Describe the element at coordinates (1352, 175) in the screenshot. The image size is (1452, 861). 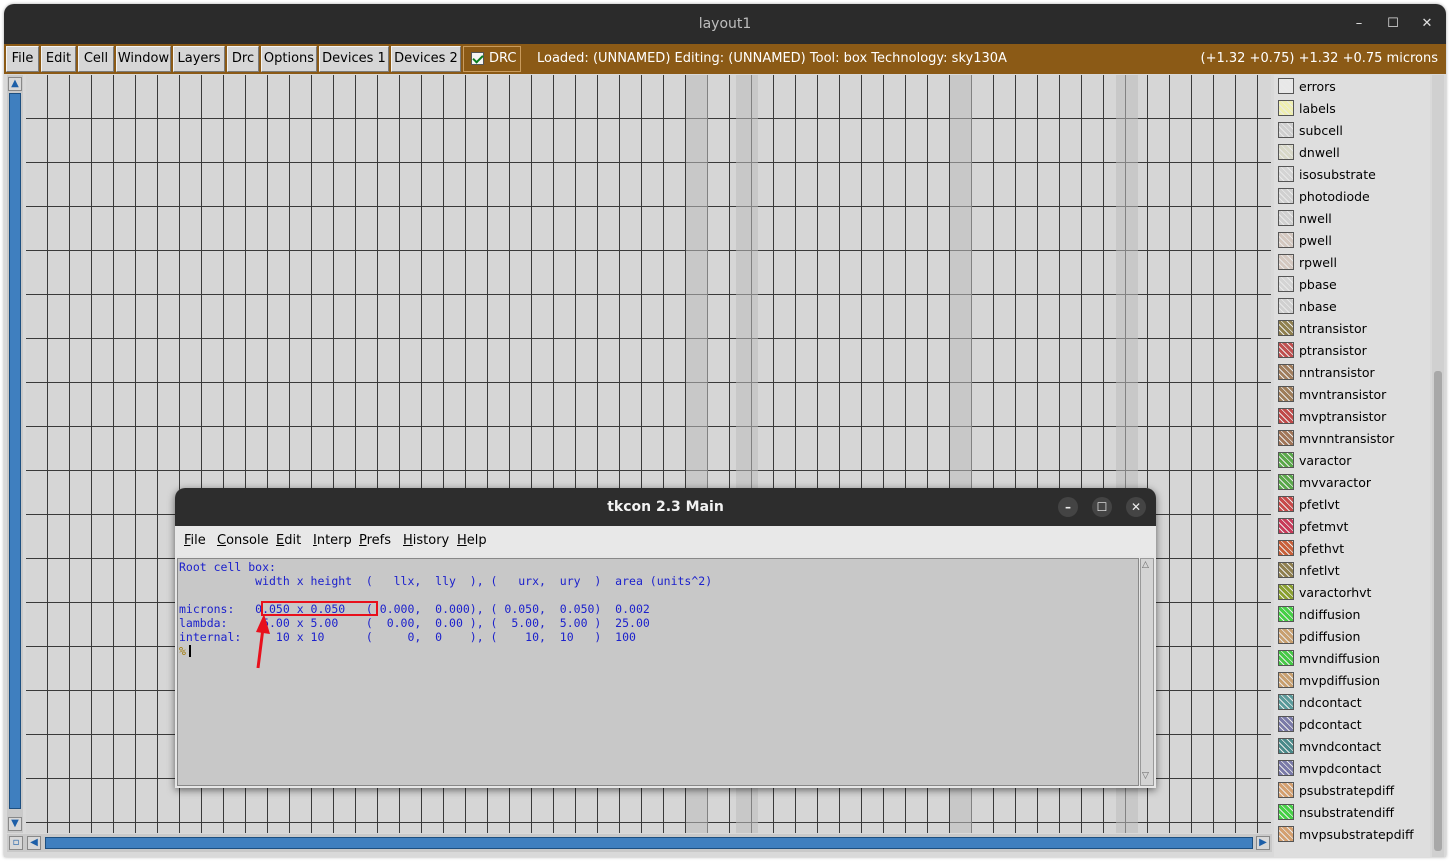
I see `layer-item-isosubstrate: isosubstrate` at that location.